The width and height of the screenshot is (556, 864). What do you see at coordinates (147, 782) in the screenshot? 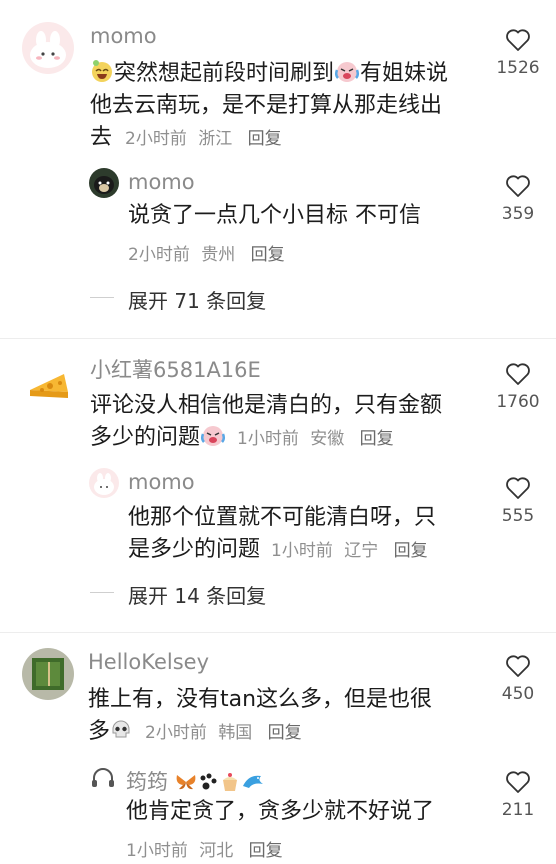
I see `reply-username-text: 筠筠` at bounding box center [147, 782].